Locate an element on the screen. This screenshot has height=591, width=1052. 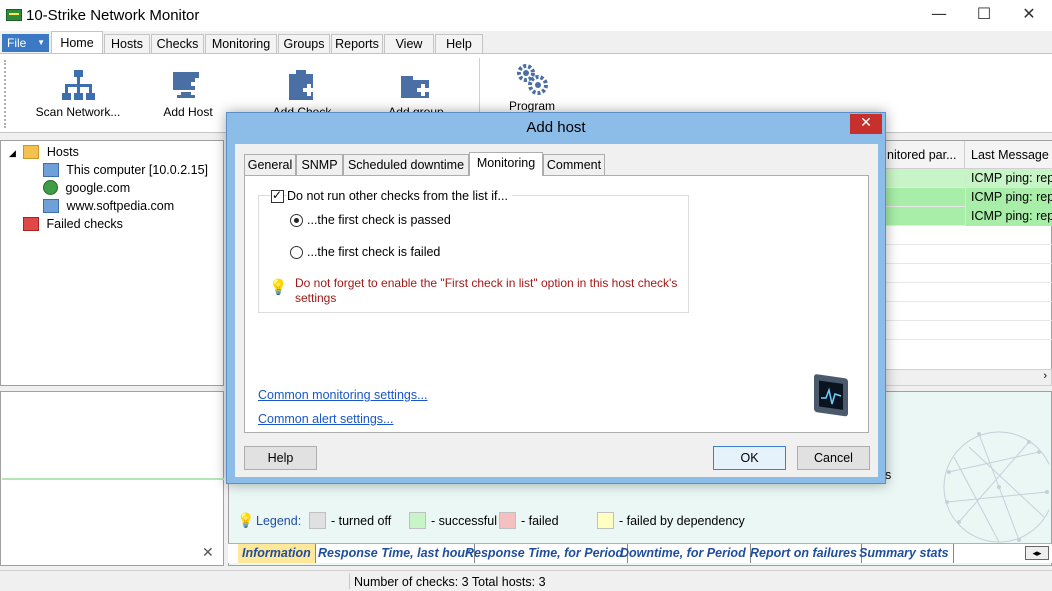
tree-node-this-computer: This computer [10.0.2.15] is located at coordinates (125, 170).